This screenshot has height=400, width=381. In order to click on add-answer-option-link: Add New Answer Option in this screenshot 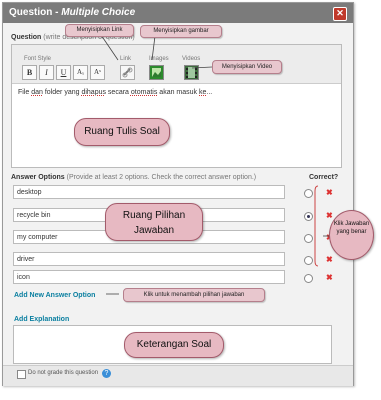, I will do `click(54, 295)`.